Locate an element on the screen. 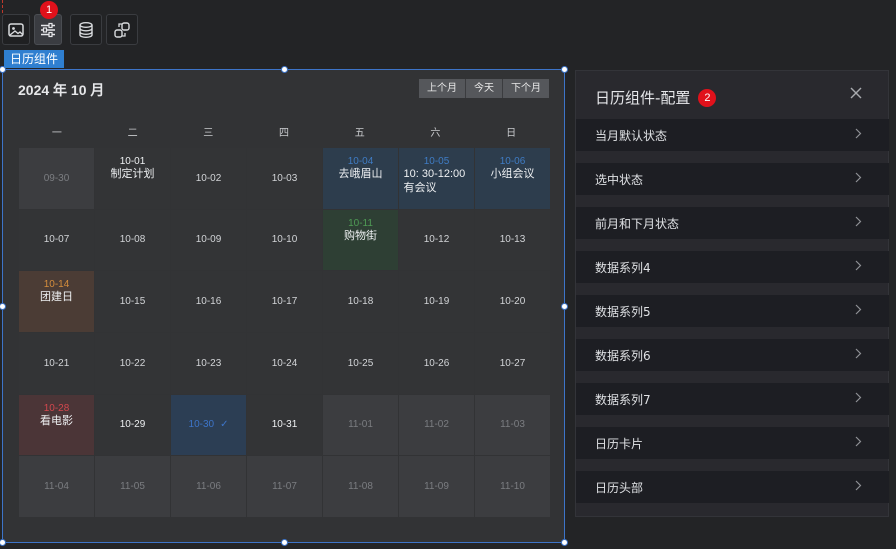 This screenshot has width=896, height=549. image-button is located at coordinates (16, 29).